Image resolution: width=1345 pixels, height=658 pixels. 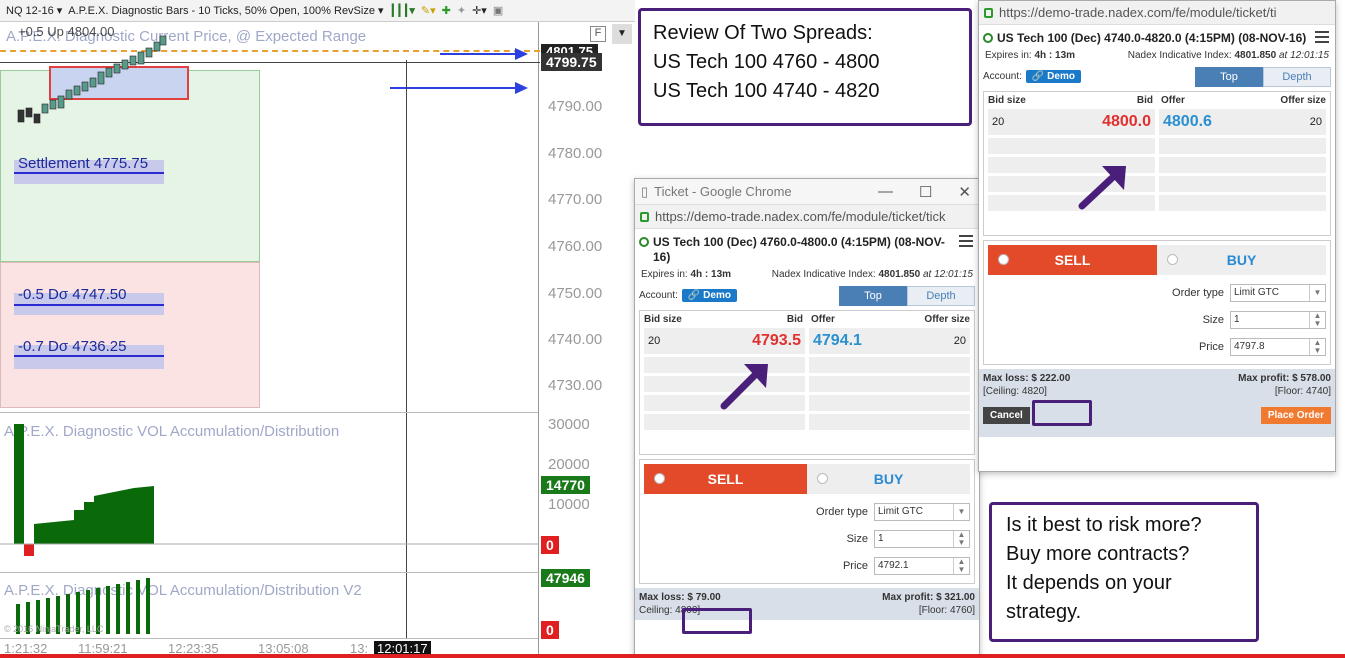 I want to click on vol-value-badge: 14770, so click(x=565, y=485).